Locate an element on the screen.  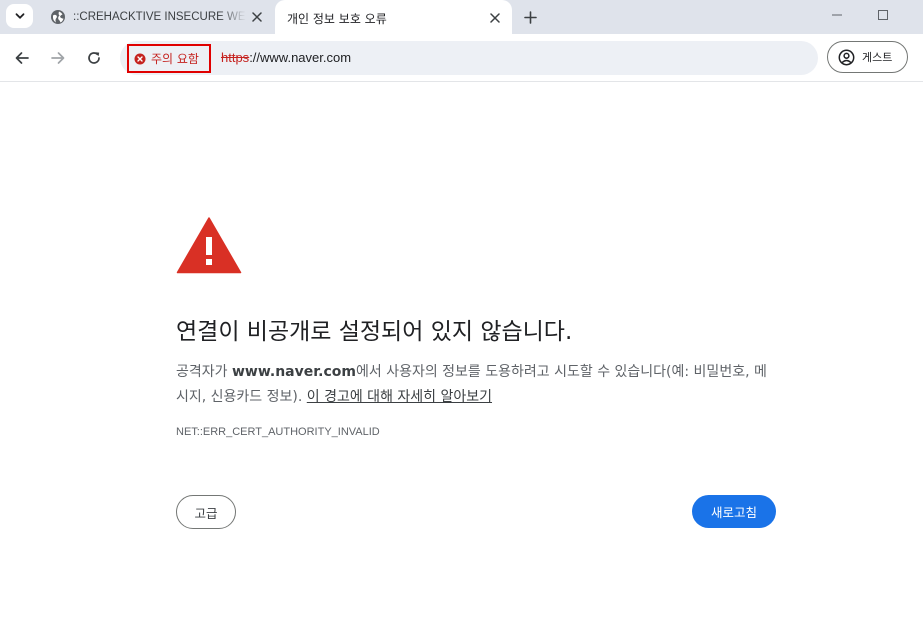
tab-title: ::CREHACKTIVE INSECURE WEBSITE is located at coordinates (159, 17).